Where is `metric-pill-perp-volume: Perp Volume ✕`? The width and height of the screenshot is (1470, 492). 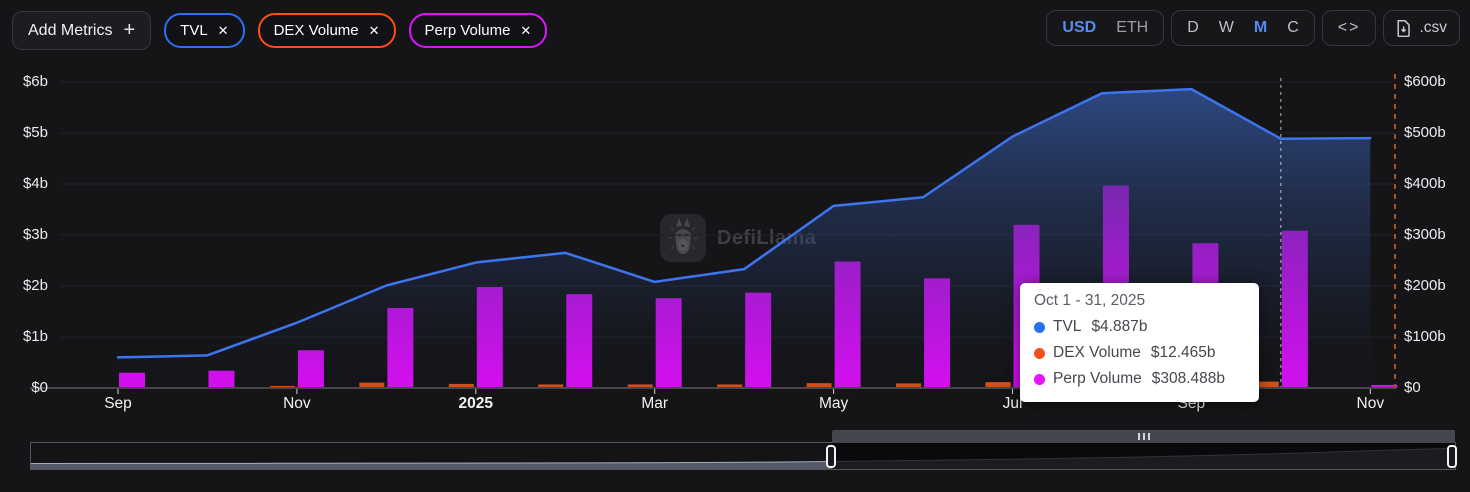 metric-pill-perp-volume: Perp Volume ✕ is located at coordinates (478, 30).